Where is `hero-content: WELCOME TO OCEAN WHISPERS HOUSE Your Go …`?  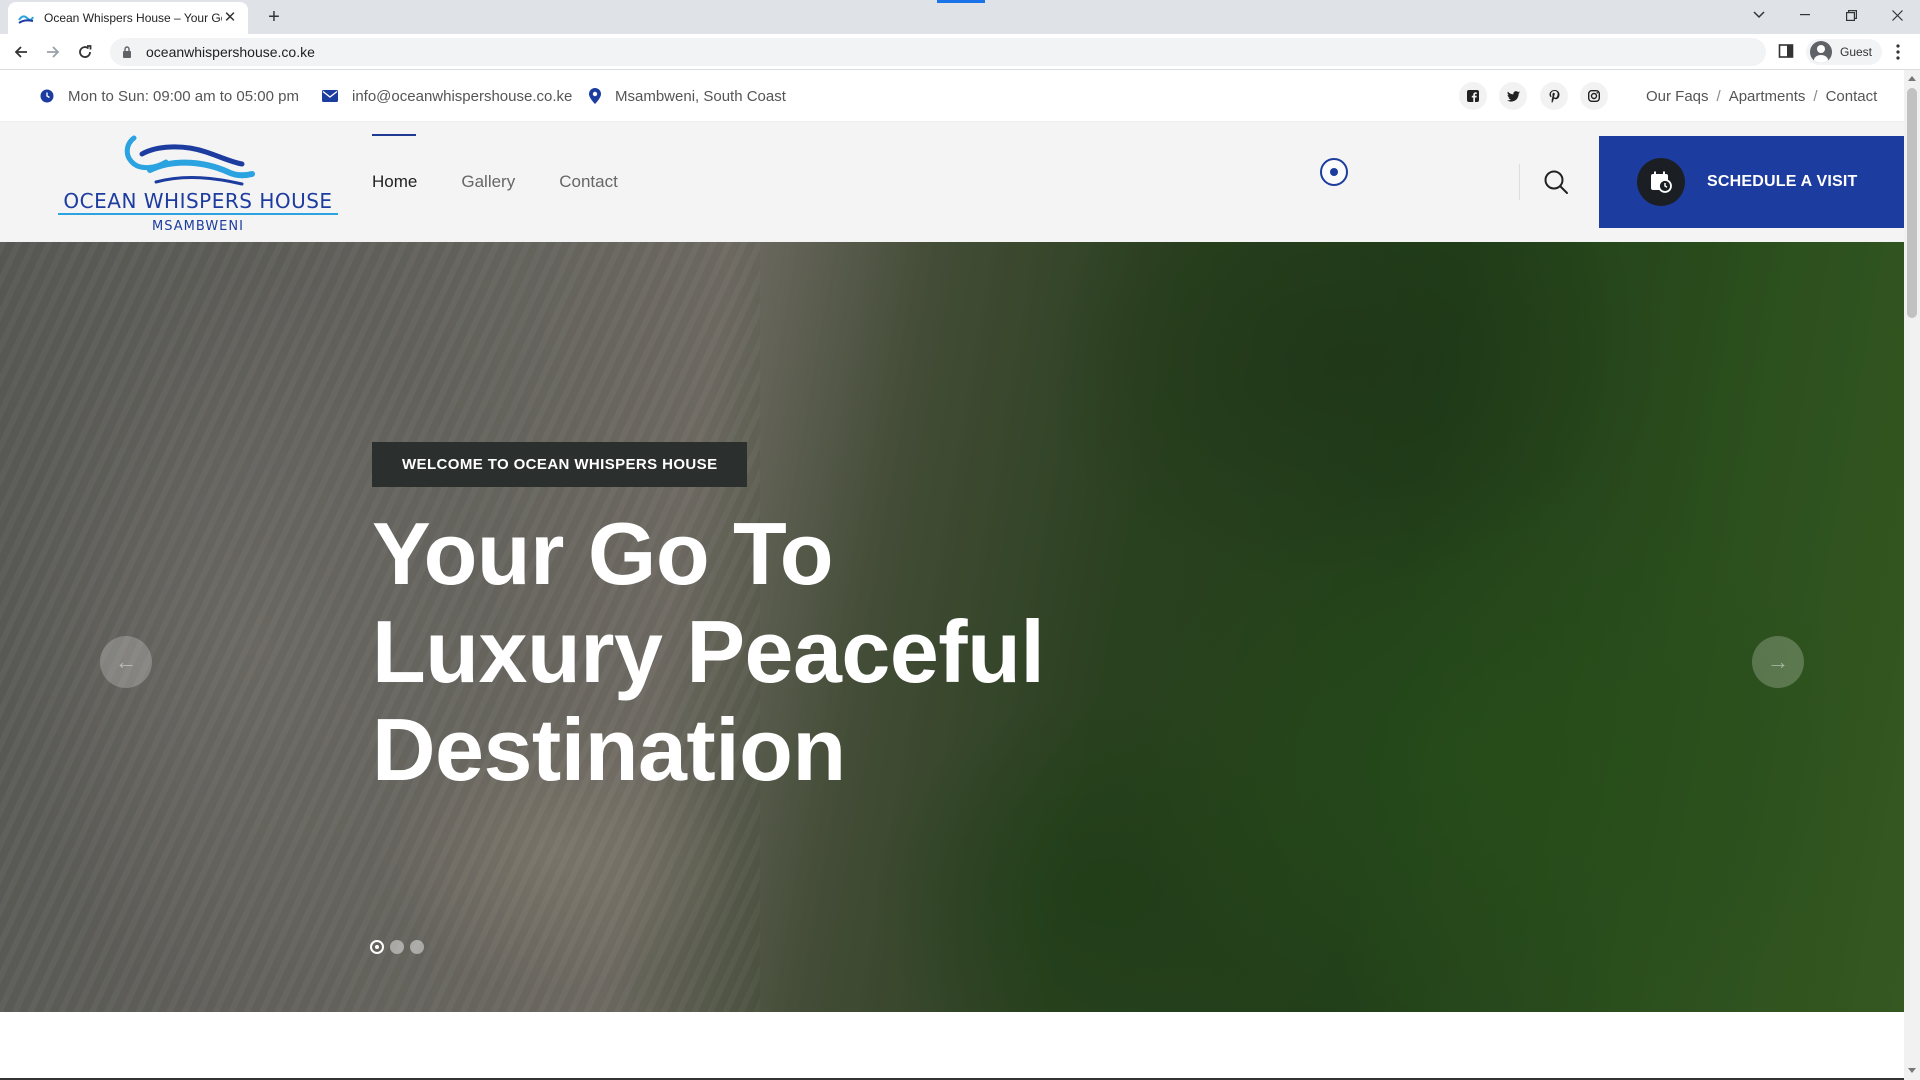 hero-content: WELCOME TO OCEAN WHISPERS HOUSE Your Go … is located at coordinates (708, 620).